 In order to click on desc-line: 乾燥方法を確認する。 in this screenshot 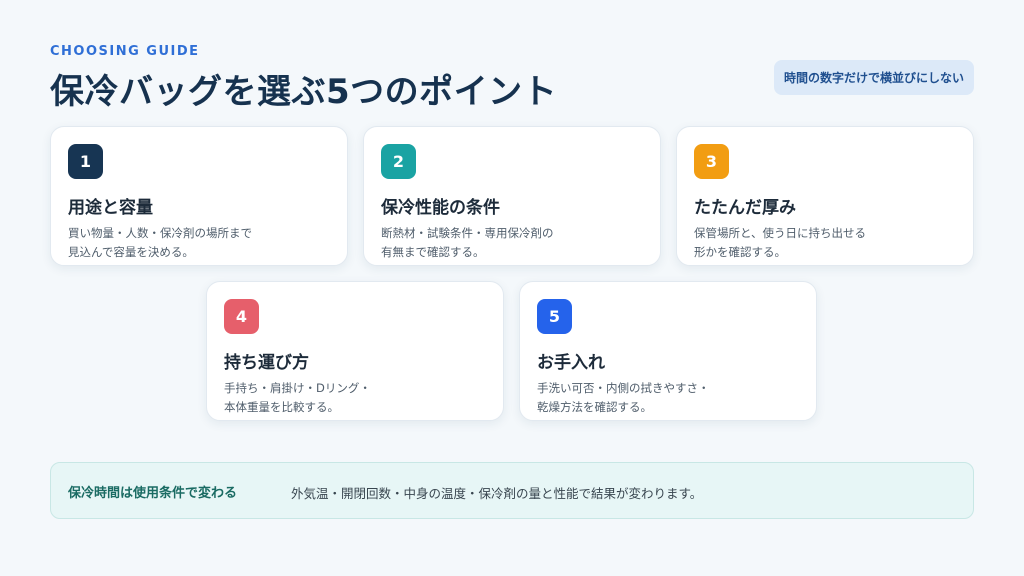, I will do `click(594, 407)`.